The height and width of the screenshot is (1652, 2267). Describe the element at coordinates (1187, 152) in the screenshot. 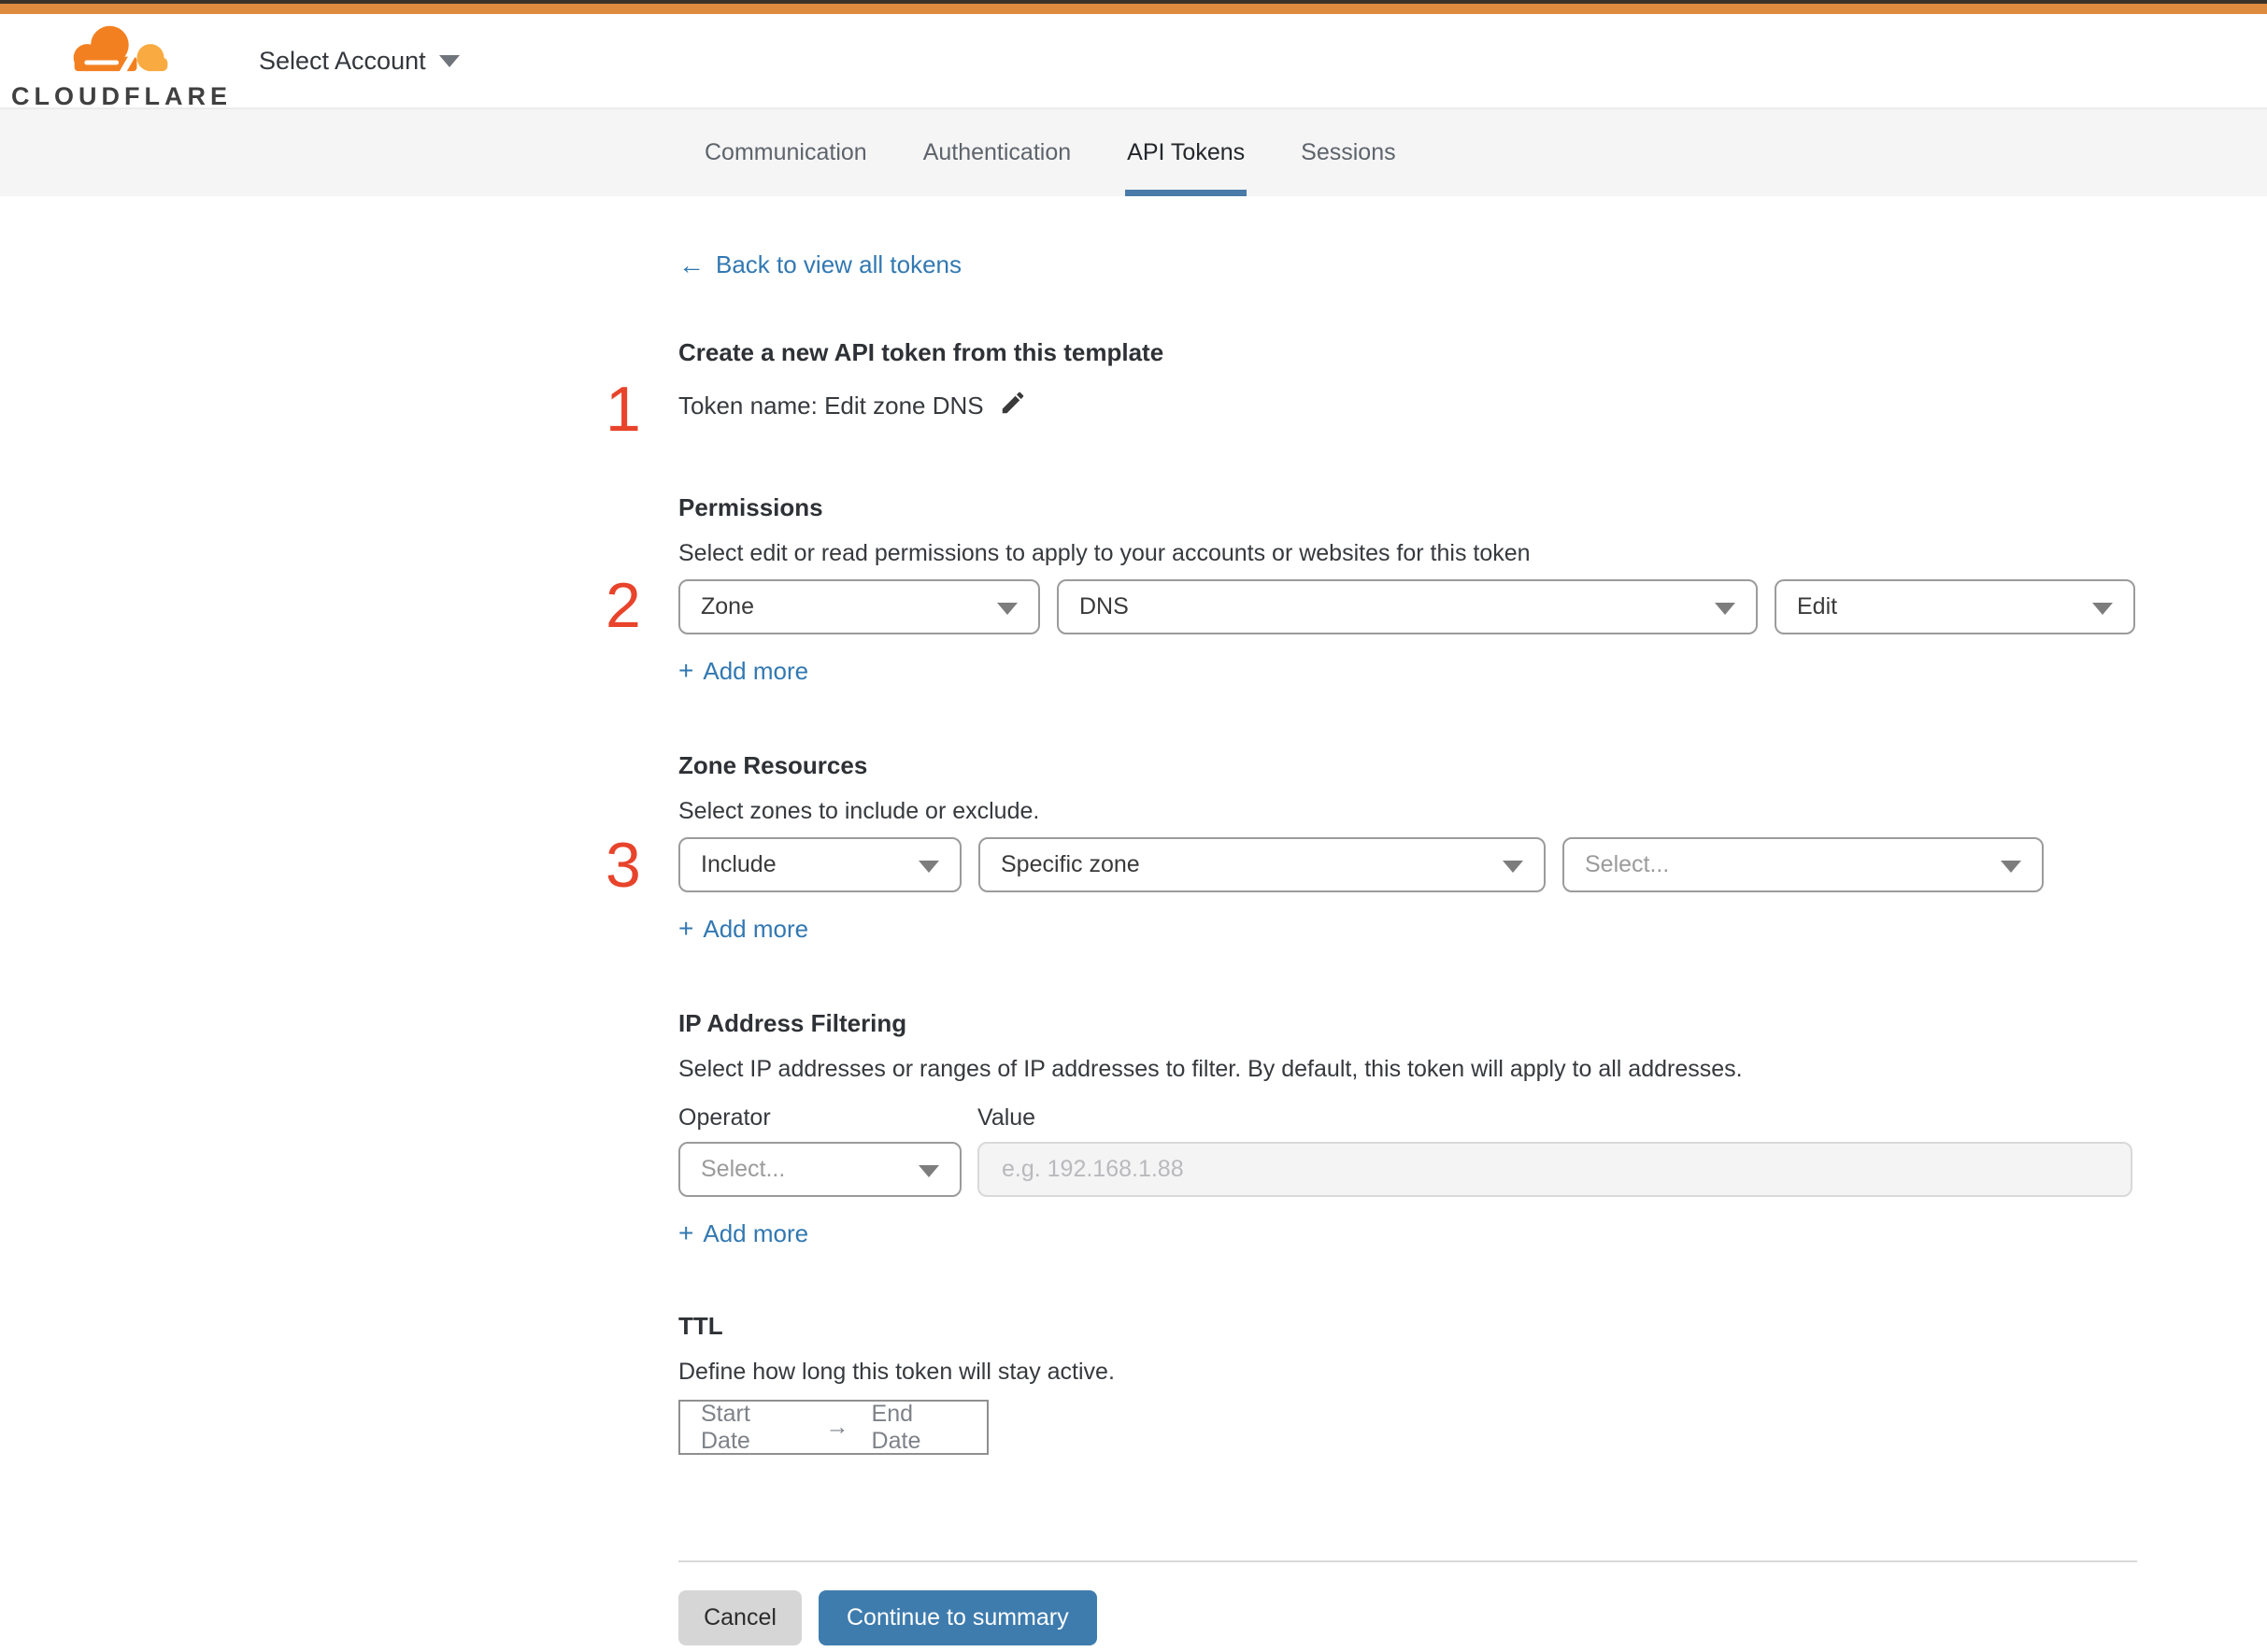

I see `tab-api-tokens: API Tokens` at that location.